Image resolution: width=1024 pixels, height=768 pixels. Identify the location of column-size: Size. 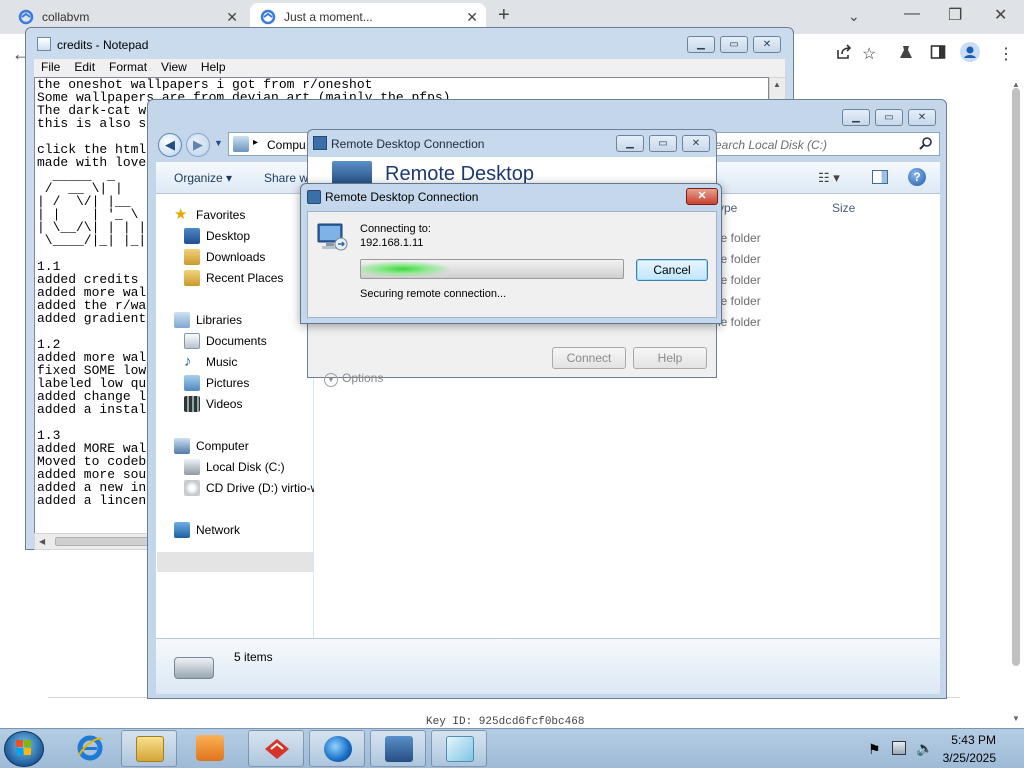
(843, 208).